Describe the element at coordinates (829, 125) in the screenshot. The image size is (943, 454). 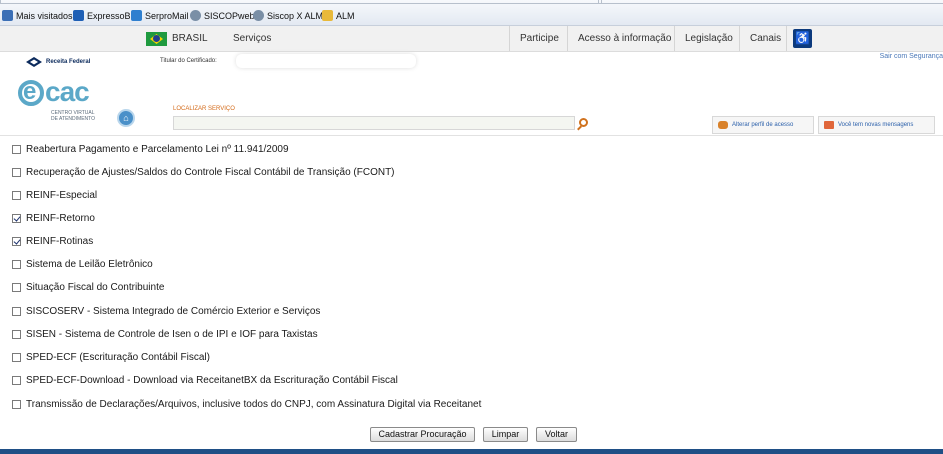
I see `envelope-icon` at that location.